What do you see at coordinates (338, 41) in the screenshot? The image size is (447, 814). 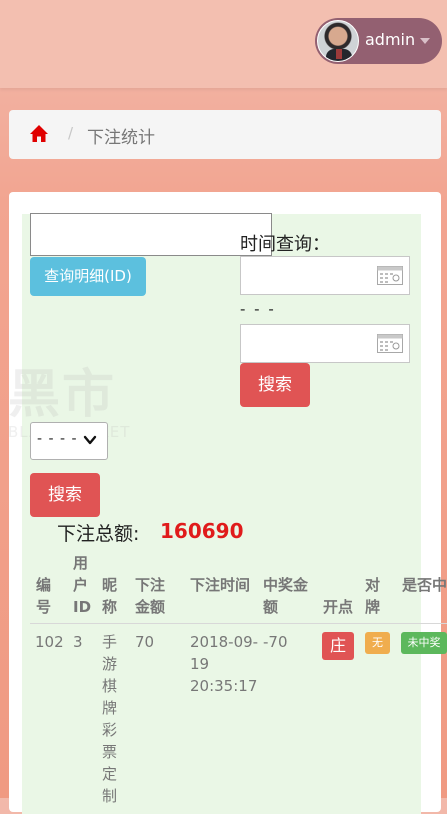 I see `avatar` at bounding box center [338, 41].